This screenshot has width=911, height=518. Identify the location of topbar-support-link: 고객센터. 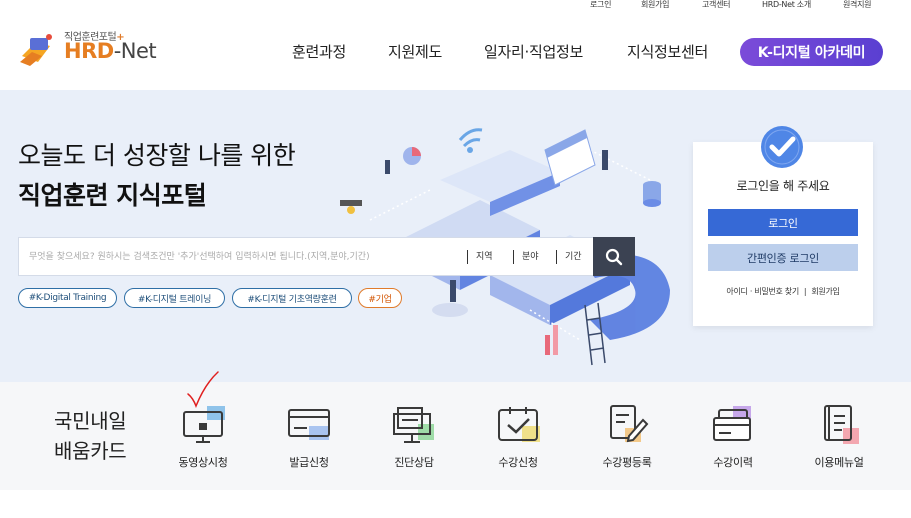
(716, 5).